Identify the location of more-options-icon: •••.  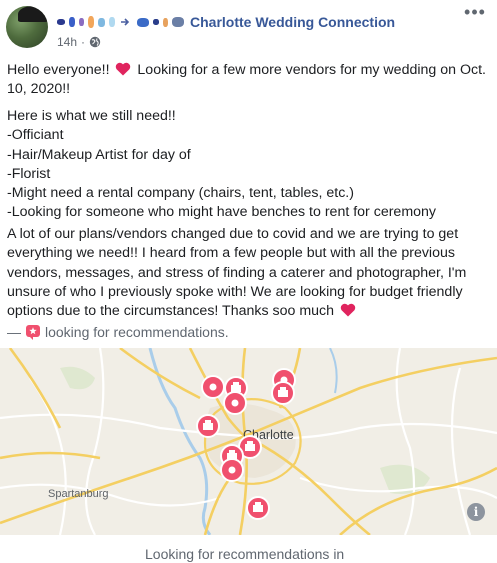
(475, 12).